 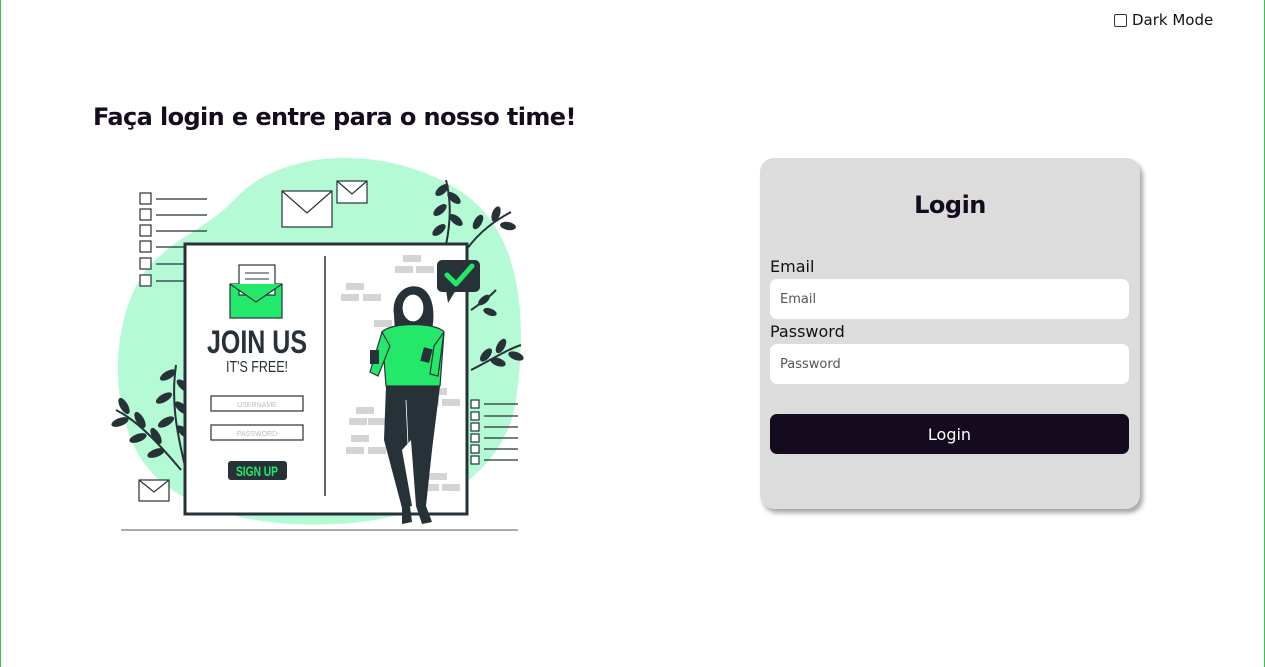 I want to click on illustration-signup-label: SIGN UP, so click(x=257, y=471).